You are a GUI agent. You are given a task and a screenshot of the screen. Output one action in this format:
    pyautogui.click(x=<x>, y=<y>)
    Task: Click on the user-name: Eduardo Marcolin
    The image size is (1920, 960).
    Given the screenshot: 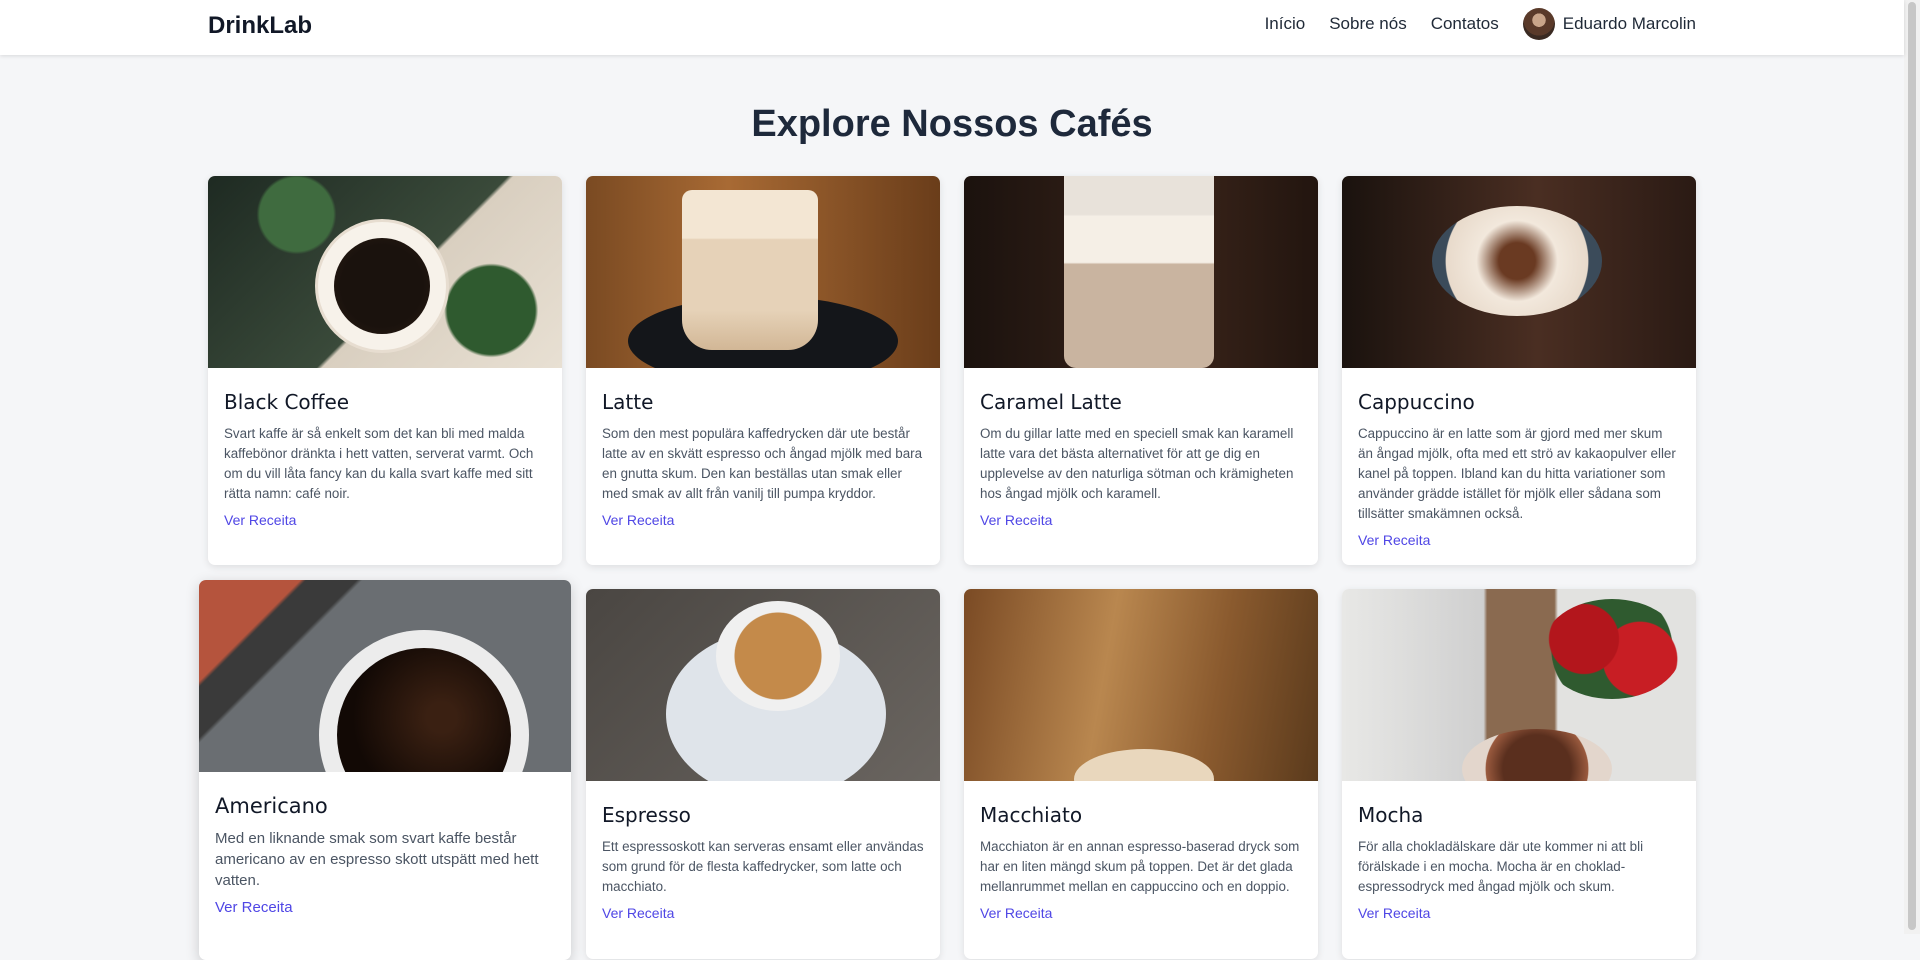 What is the action you would take?
    pyautogui.click(x=1629, y=23)
    